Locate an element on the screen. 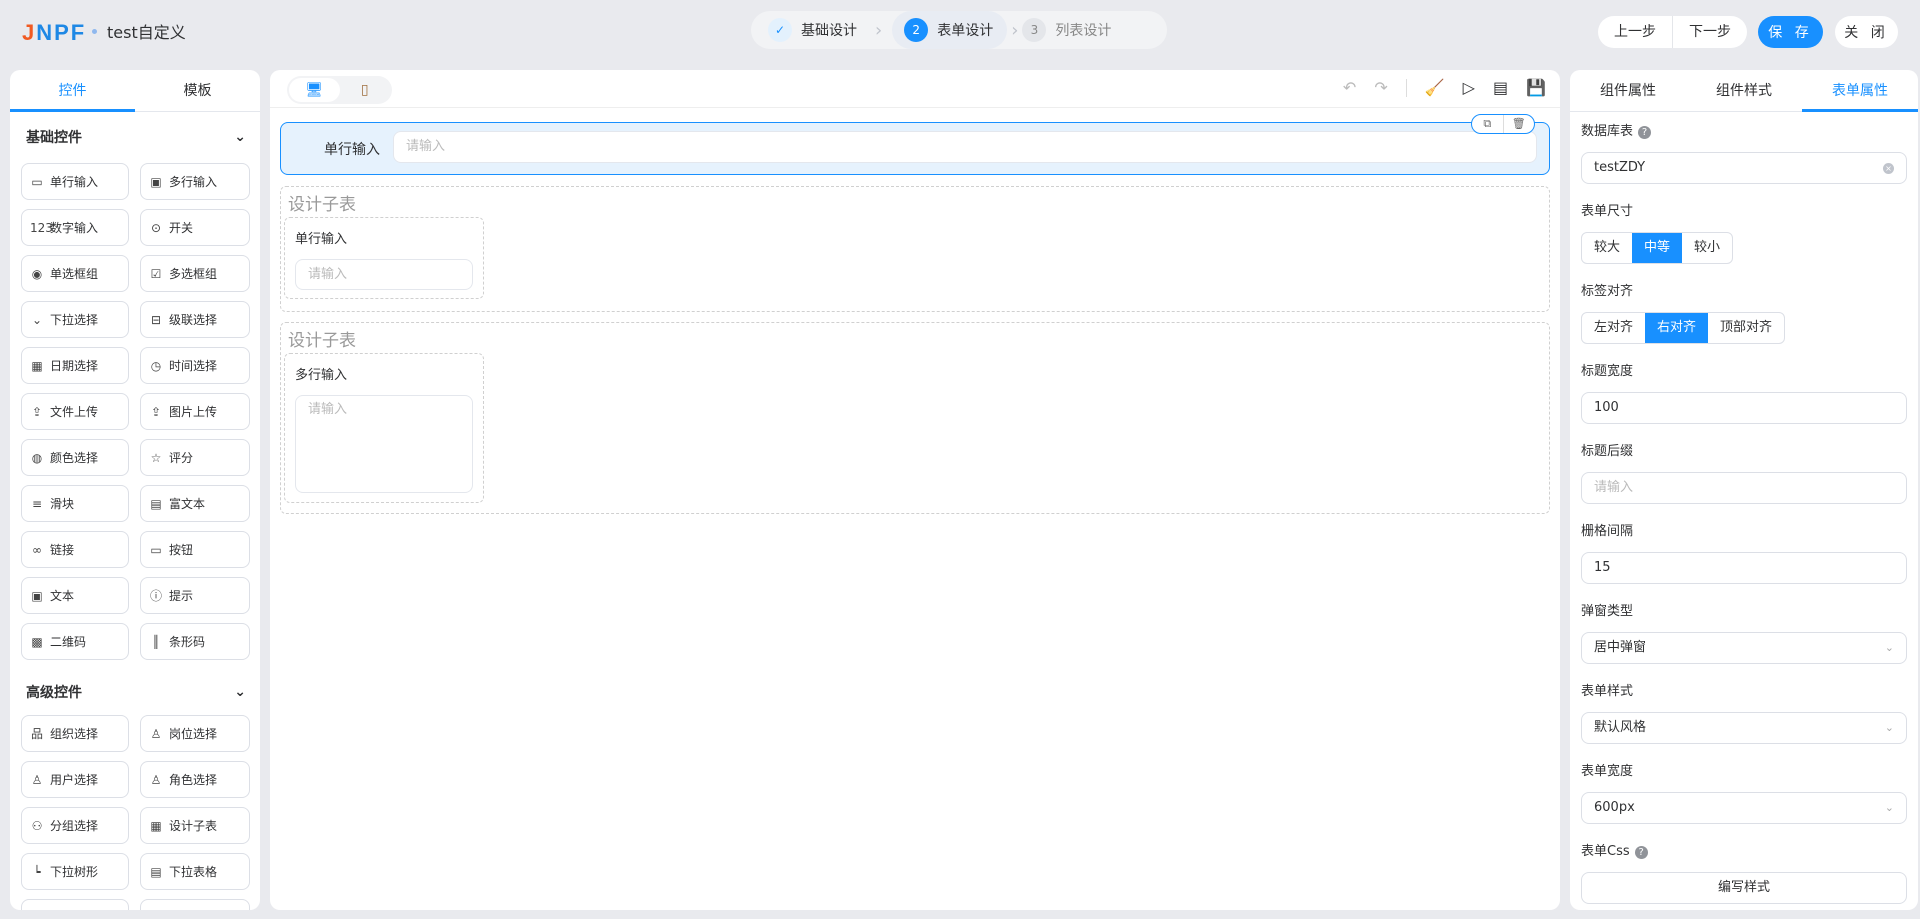 This screenshot has width=1920, height=919. component-label: 设计子表 is located at coordinates (193, 826).